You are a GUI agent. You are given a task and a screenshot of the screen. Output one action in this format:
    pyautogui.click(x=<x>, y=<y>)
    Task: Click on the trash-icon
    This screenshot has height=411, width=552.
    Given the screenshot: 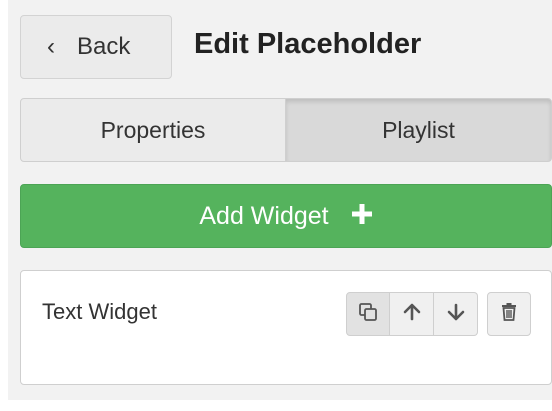 What is the action you would take?
    pyautogui.click(x=509, y=314)
    